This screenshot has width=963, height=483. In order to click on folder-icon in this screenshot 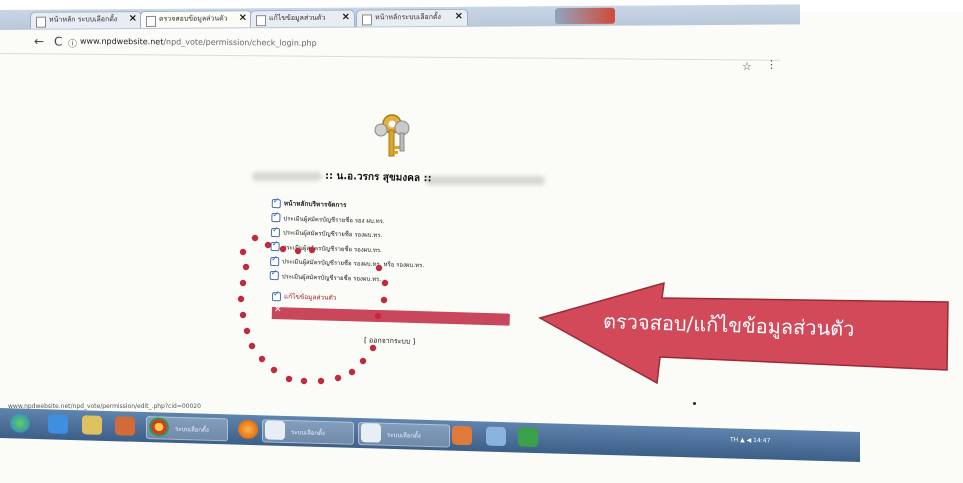, I will do `click(92, 425)`.